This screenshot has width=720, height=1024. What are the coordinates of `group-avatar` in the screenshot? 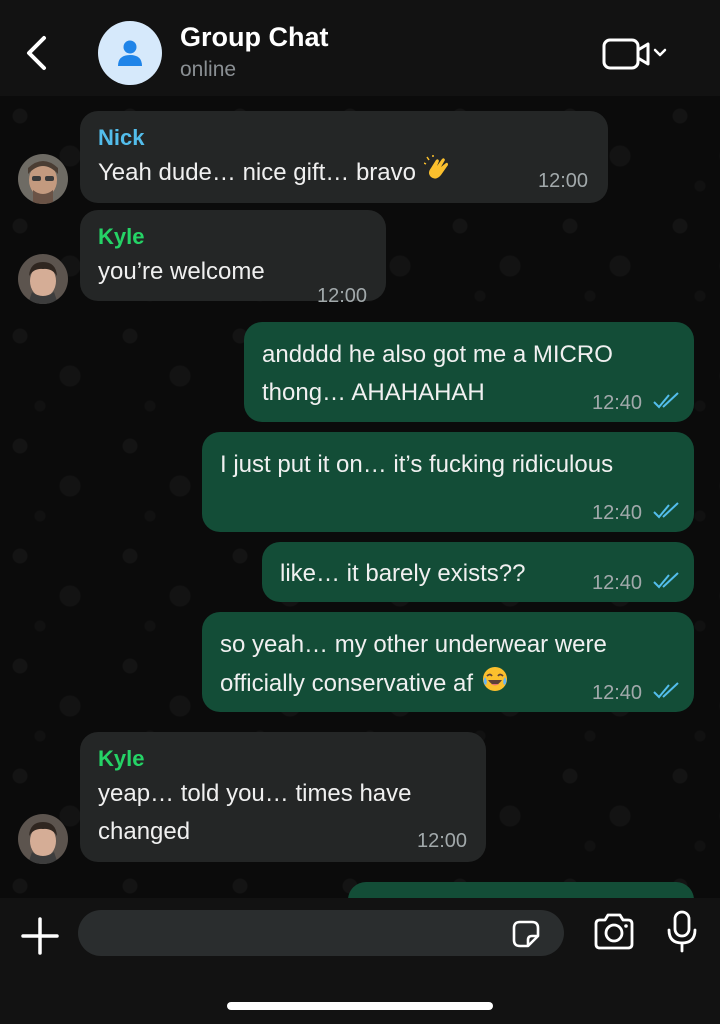 It's located at (130, 53).